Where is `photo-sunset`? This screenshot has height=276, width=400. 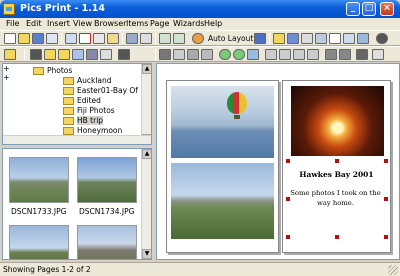
photo-sunset is located at coordinates (337, 121).